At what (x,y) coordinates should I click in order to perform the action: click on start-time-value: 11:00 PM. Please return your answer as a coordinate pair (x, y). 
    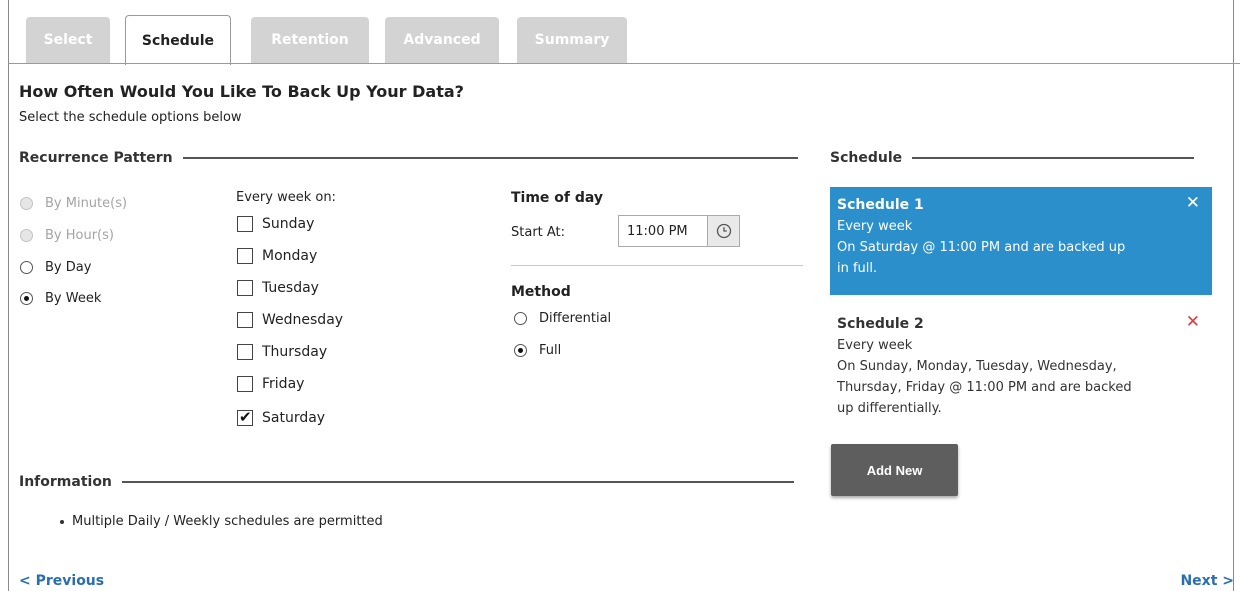
    Looking at the image, I should click on (657, 231).